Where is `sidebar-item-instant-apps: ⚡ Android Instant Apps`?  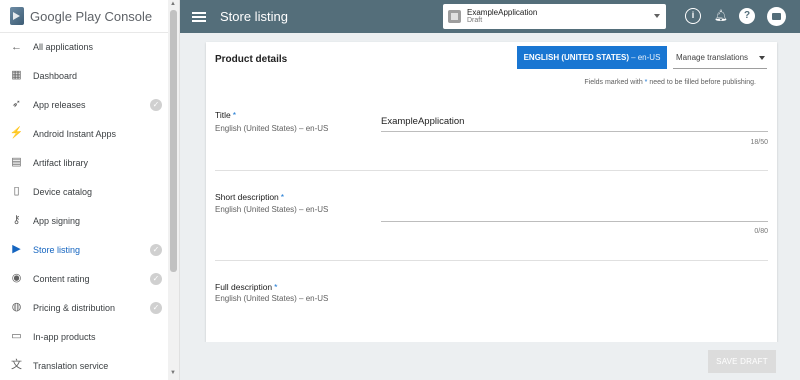
sidebar-item-instant-apps: ⚡ Android Instant Apps is located at coordinates (89, 133).